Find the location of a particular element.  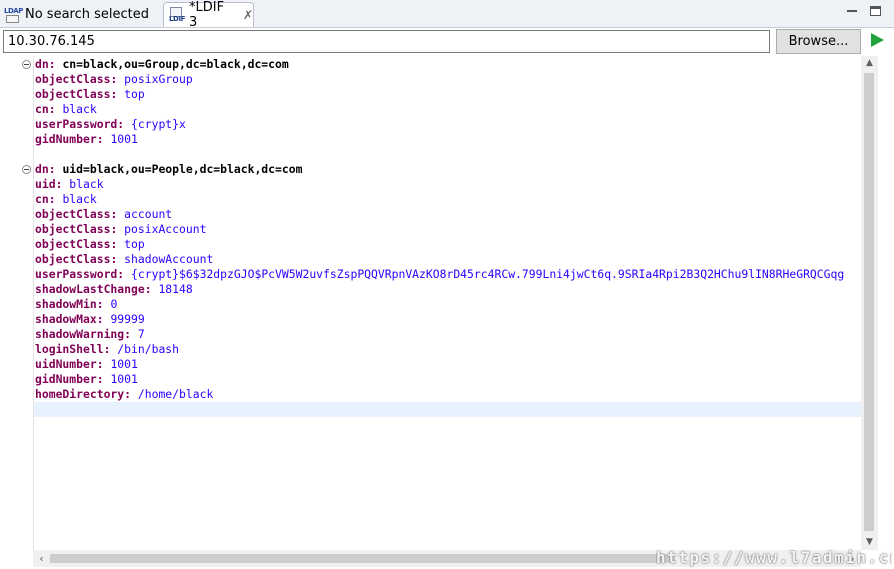

ldif-line: shadowMax: 99999 is located at coordinates (90, 319).